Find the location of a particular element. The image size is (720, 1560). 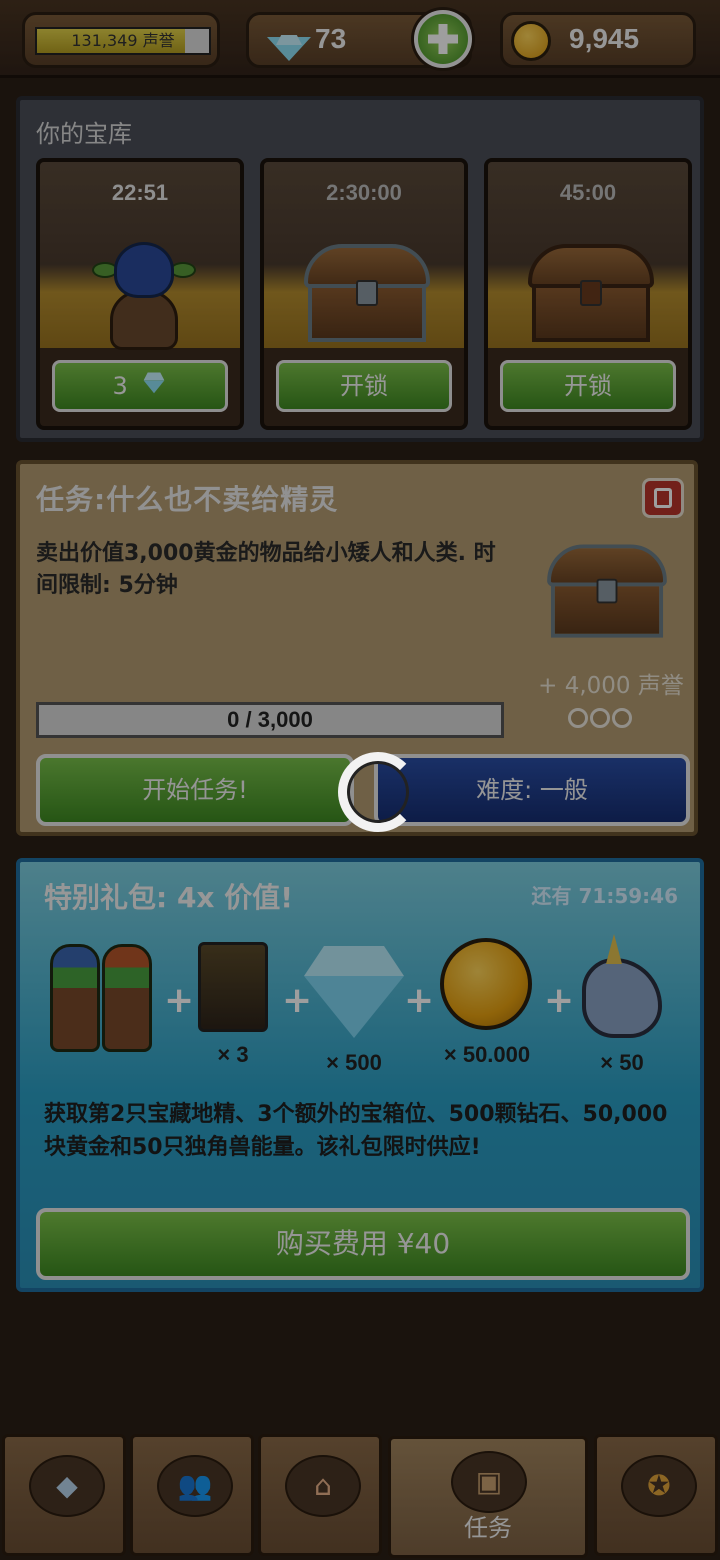

tab-achievements: ✪ is located at coordinates (656, 1495).